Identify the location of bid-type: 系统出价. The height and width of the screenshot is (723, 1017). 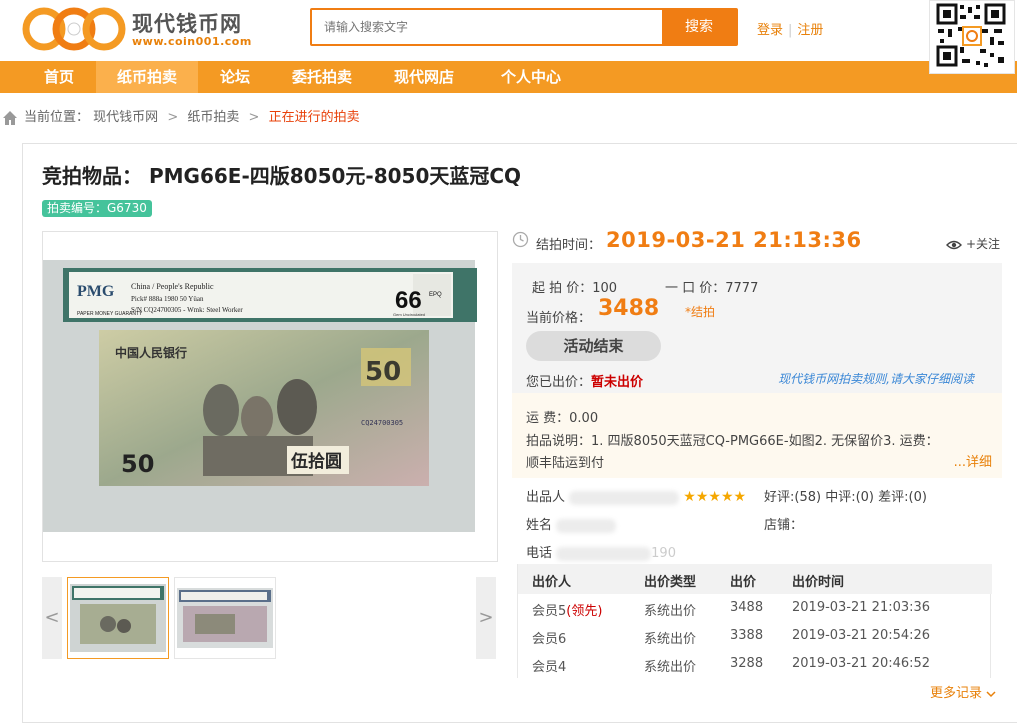
(670, 639).